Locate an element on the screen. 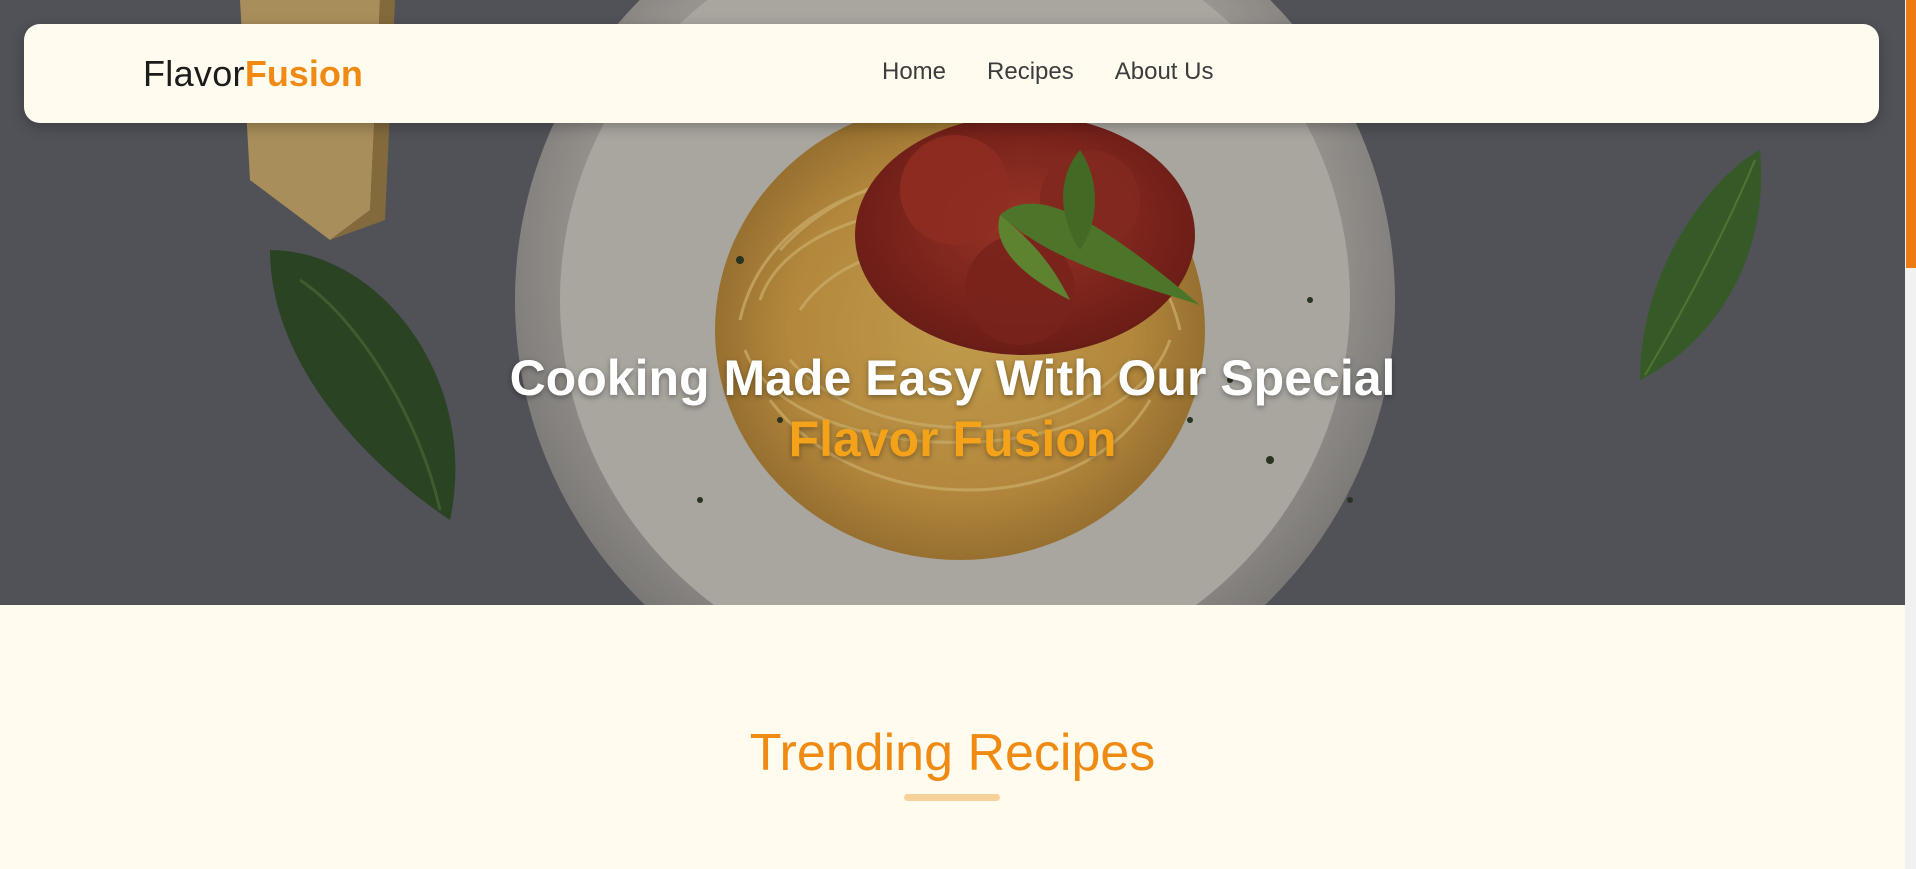 The width and height of the screenshot is (1916, 869). scrollbar-thumb is located at coordinates (1911, 134).